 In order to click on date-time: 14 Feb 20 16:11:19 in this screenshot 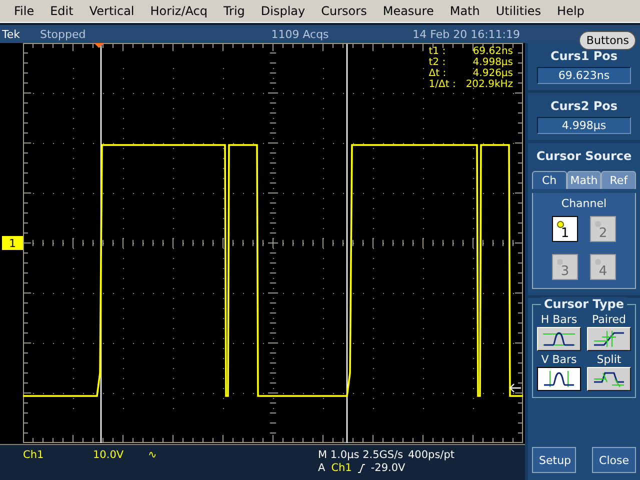, I will do `click(466, 34)`.